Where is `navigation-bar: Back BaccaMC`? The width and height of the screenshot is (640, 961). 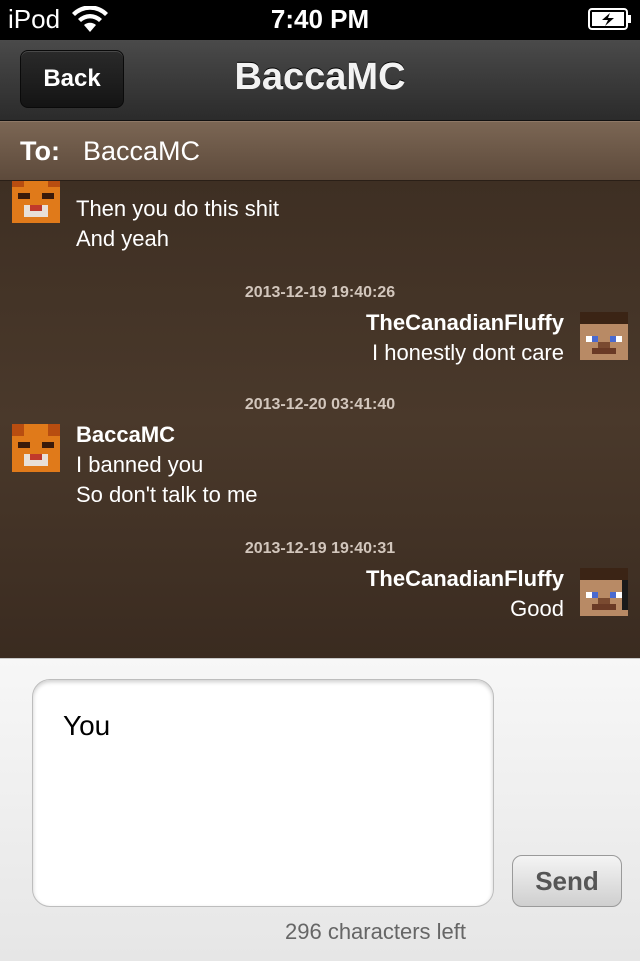
navigation-bar: Back BaccaMC is located at coordinates (320, 80).